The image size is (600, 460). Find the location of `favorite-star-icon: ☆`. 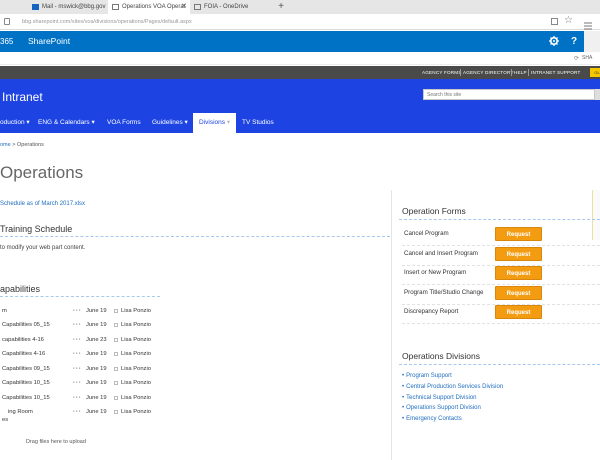

favorite-star-icon: ☆ is located at coordinates (568, 20).